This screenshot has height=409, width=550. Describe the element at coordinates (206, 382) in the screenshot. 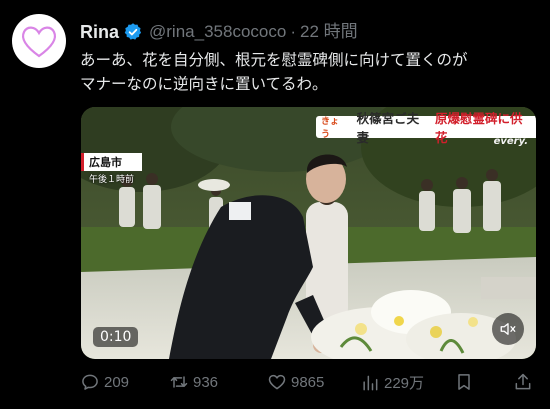

I see `repost-count: 936` at that location.